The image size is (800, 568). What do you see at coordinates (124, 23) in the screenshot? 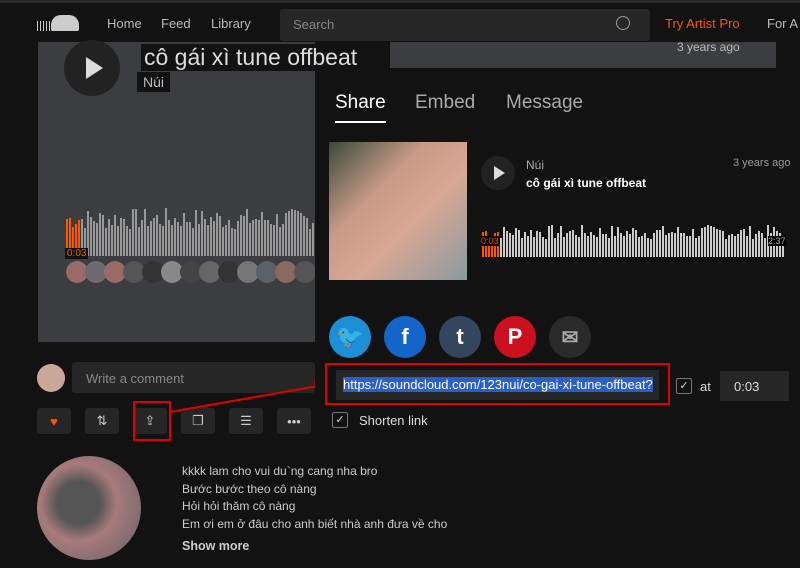
I see `nav-home: Home` at bounding box center [124, 23].